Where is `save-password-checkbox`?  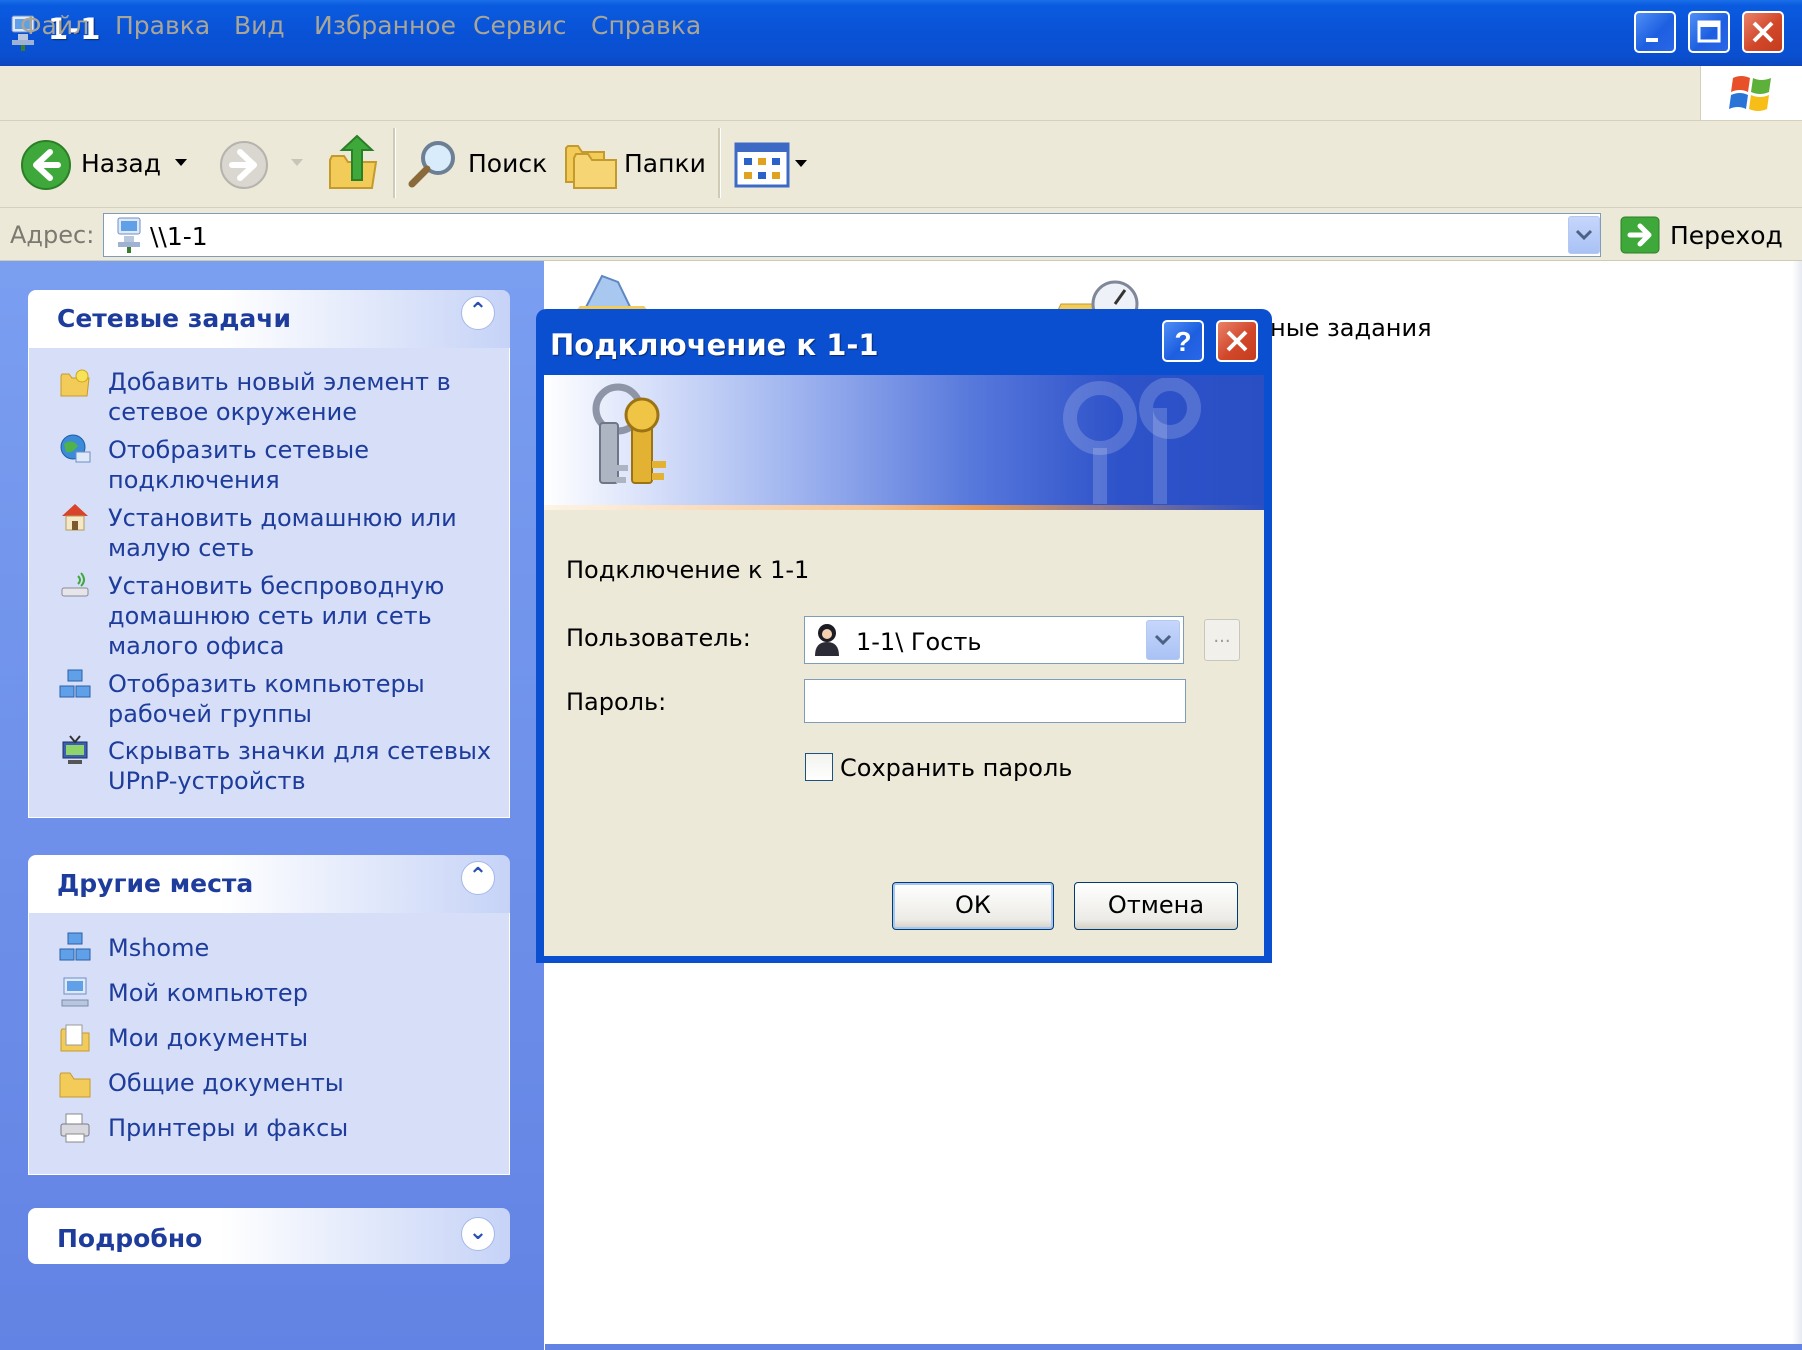
save-password-checkbox is located at coordinates (819, 767).